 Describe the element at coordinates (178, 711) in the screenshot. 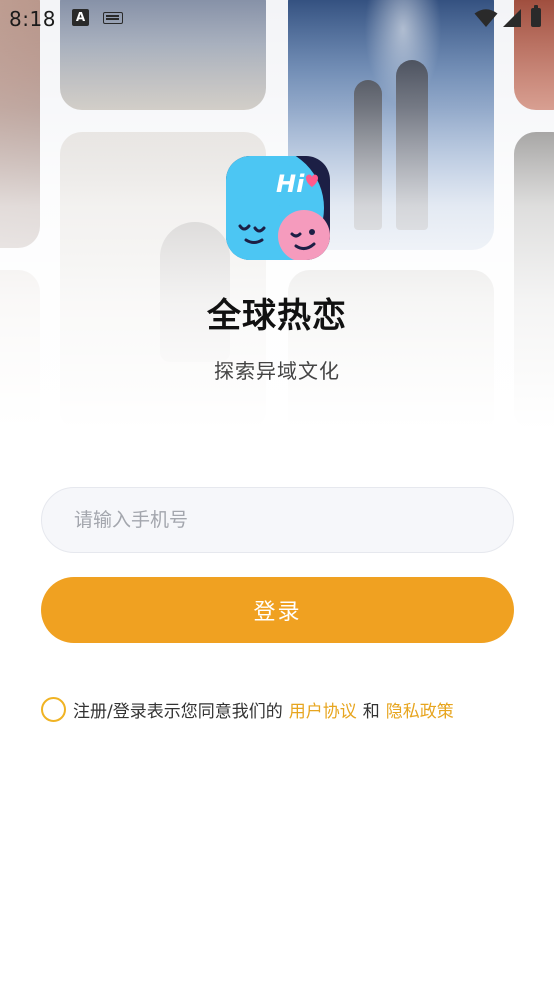

I see `agreement-text: 注册/登录表示您同意我们的` at that location.